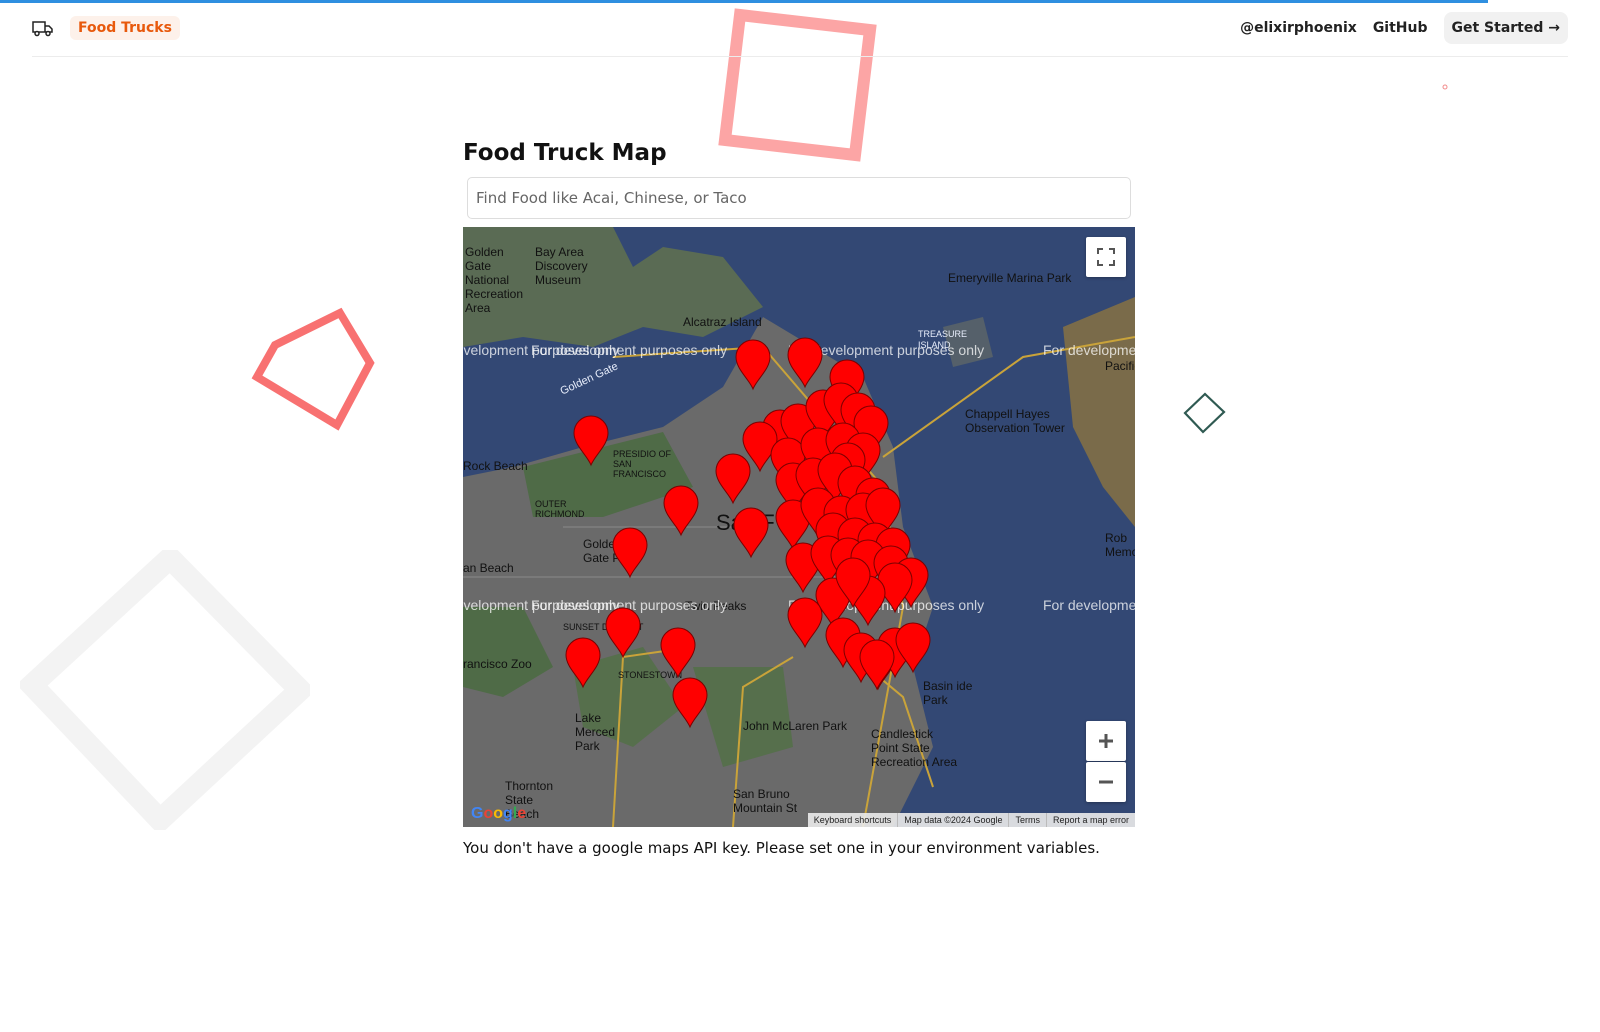  I want to click on keyboard-shortcuts-link: Keyboard shortcuts, so click(853, 820).